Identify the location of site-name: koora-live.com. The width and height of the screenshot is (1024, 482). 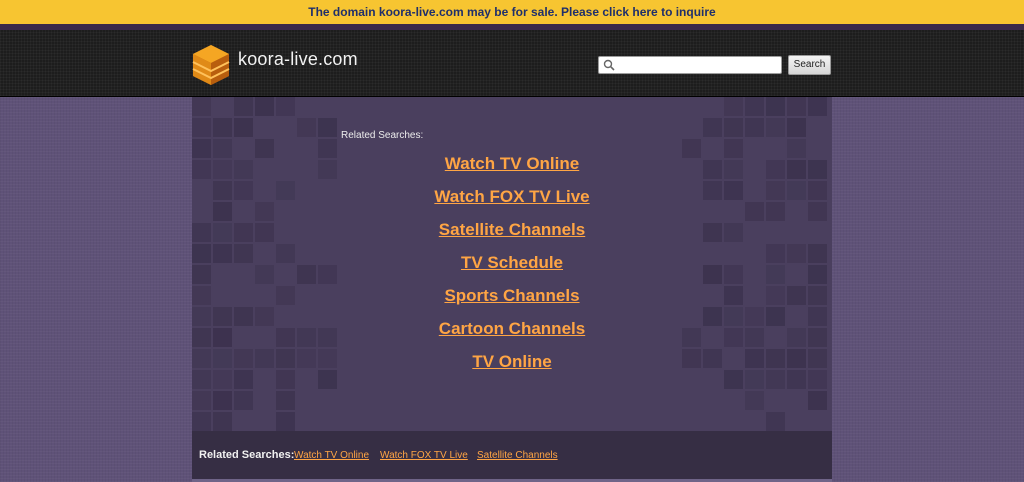
(298, 59).